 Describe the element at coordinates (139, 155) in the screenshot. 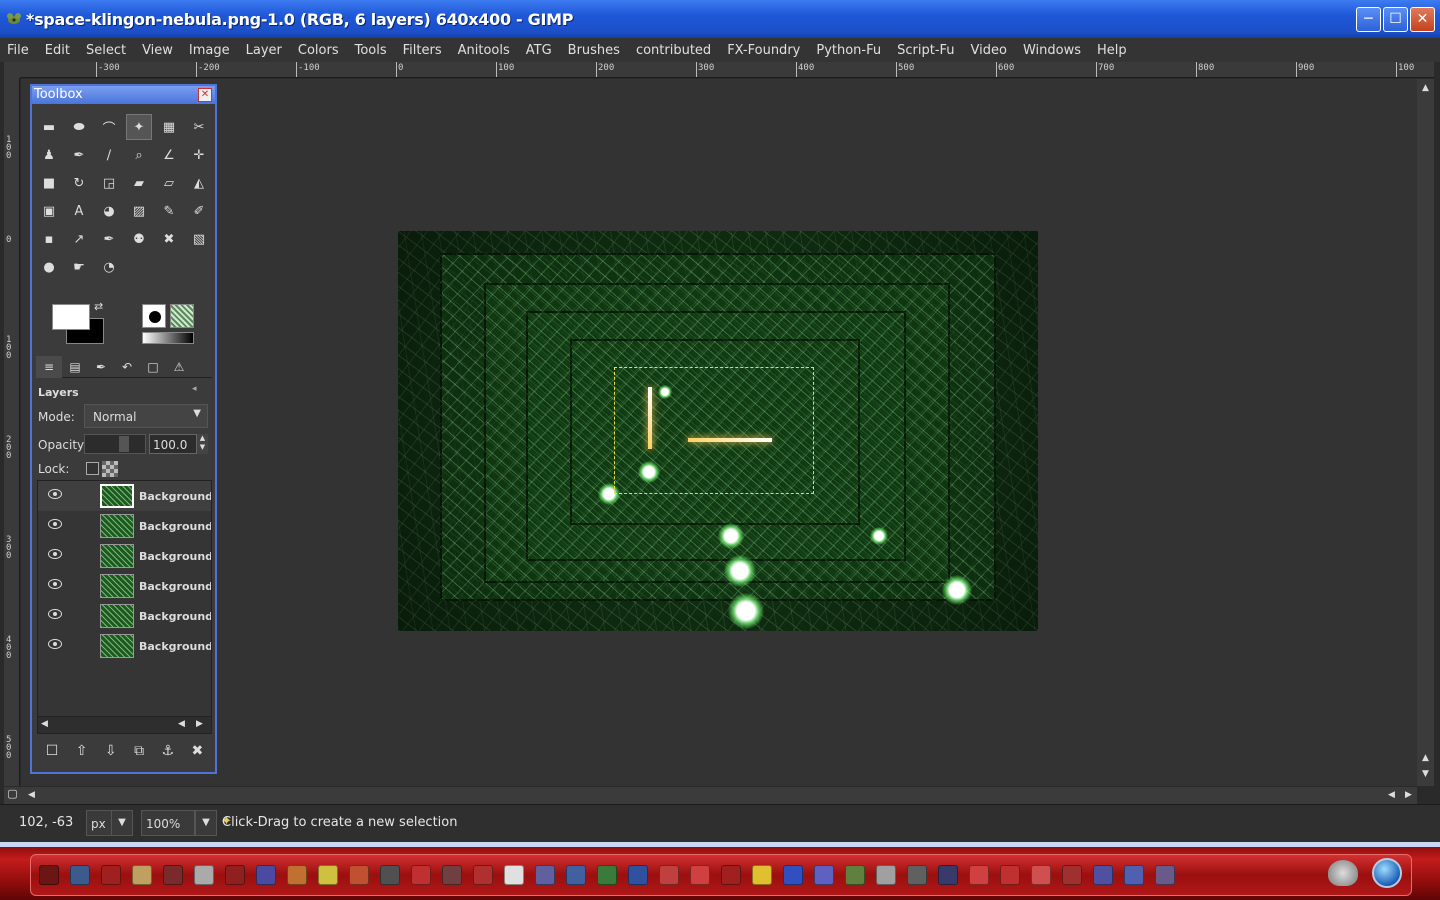

I see `zoom-icon: ⌕` at that location.